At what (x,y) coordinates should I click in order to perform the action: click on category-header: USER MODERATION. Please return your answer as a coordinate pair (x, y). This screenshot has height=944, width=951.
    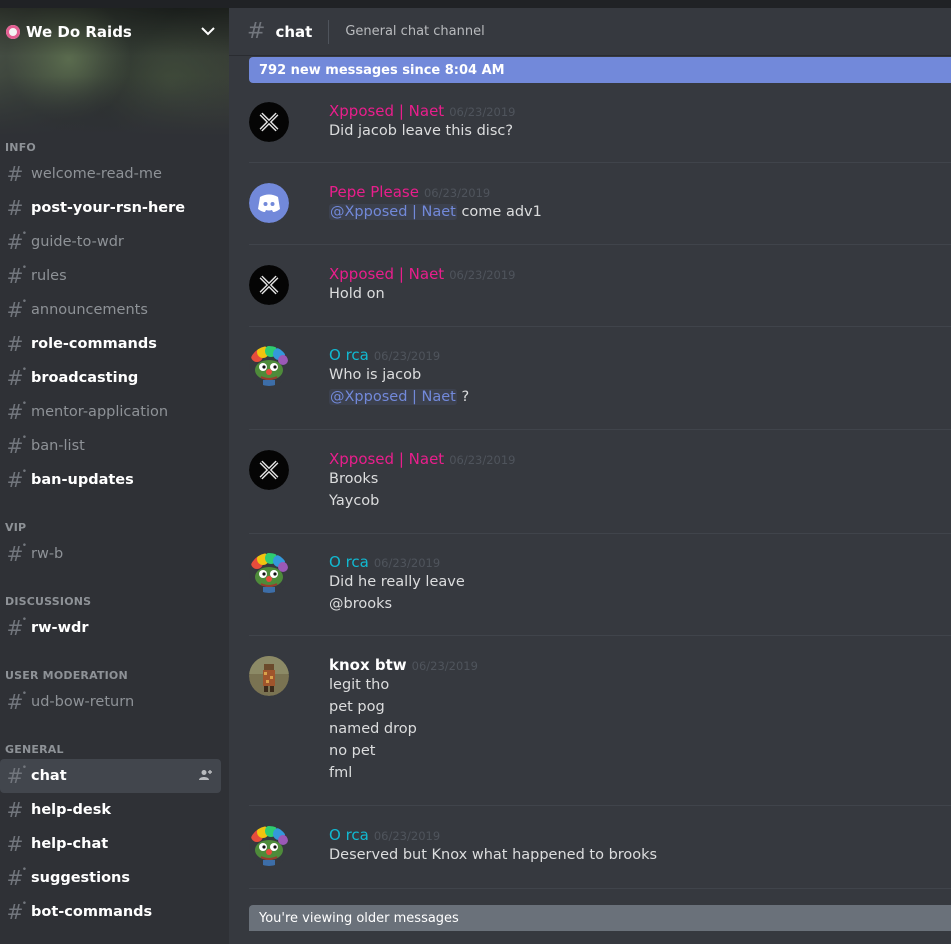
    Looking at the image, I should click on (114, 665).